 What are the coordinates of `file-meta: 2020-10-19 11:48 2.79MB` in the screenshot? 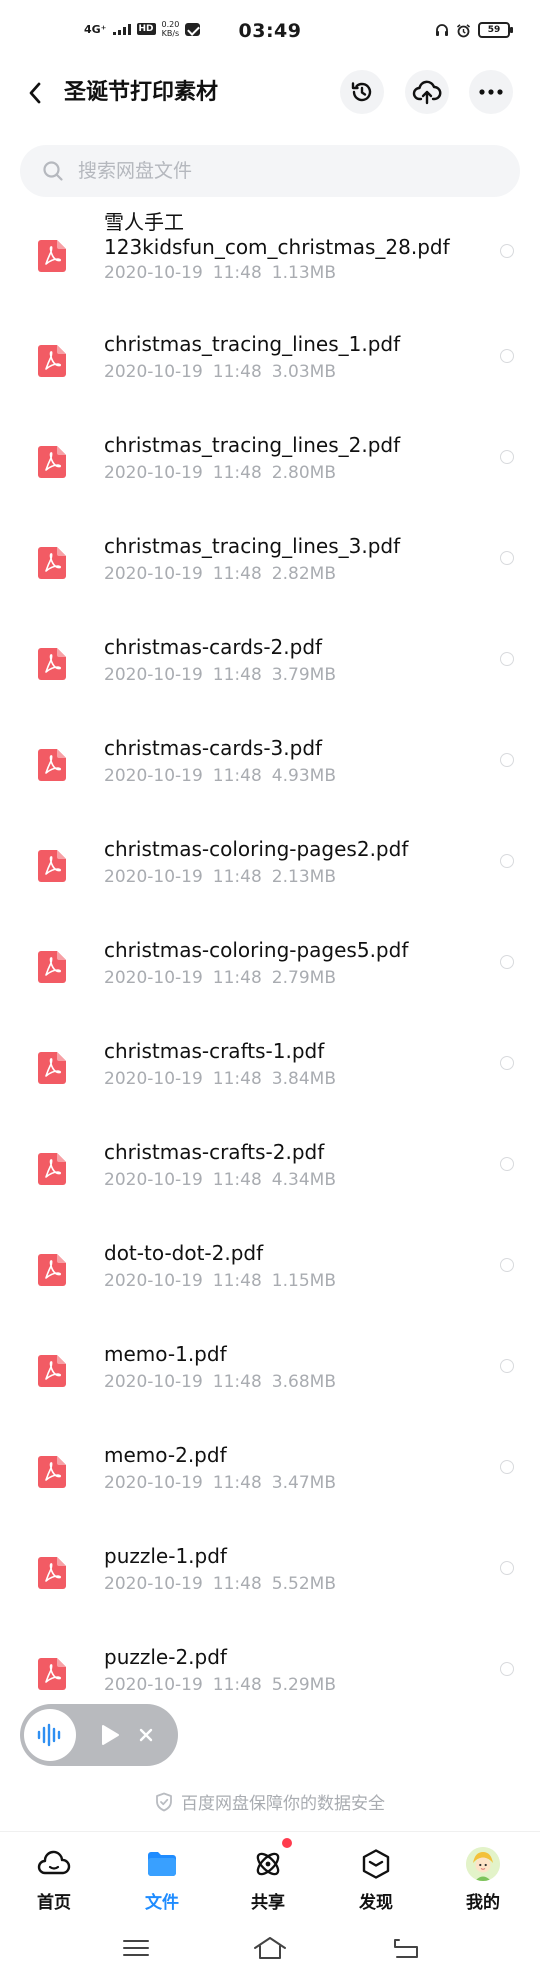 It's located at (220, 978).